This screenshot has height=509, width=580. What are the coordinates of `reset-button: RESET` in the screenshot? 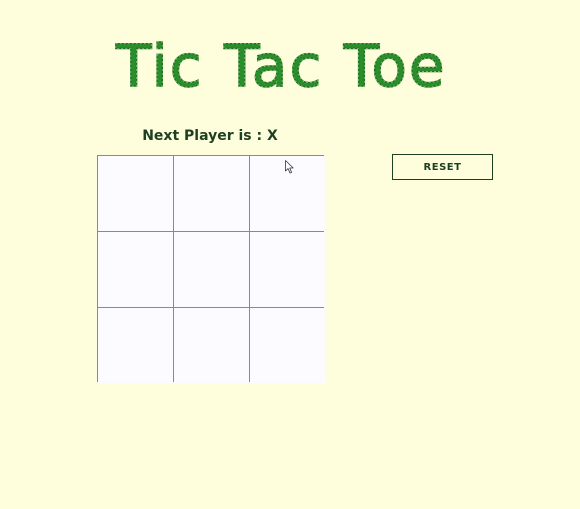 It's located at (442, 167).